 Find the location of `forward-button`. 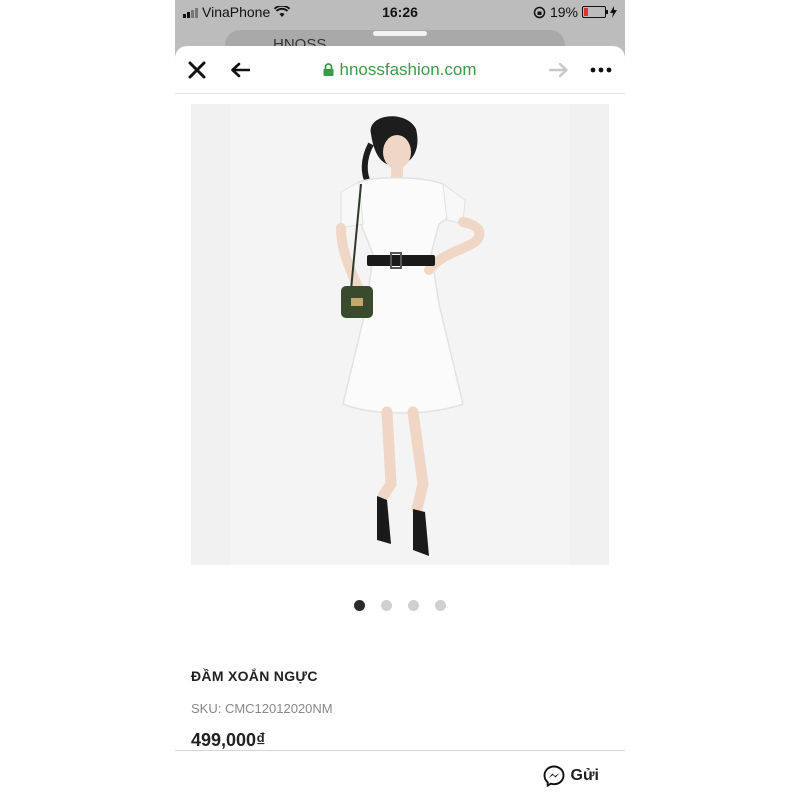

forward-button is located at coordinates (559, 70).